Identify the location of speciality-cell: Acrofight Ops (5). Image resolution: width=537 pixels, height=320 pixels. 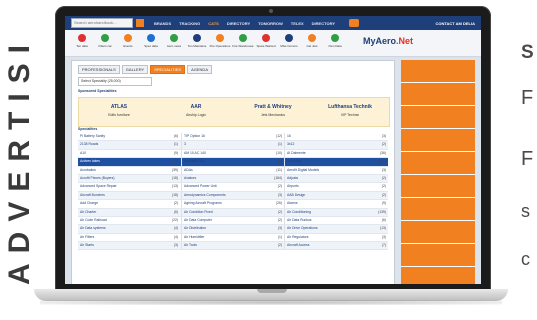
(233, 162).